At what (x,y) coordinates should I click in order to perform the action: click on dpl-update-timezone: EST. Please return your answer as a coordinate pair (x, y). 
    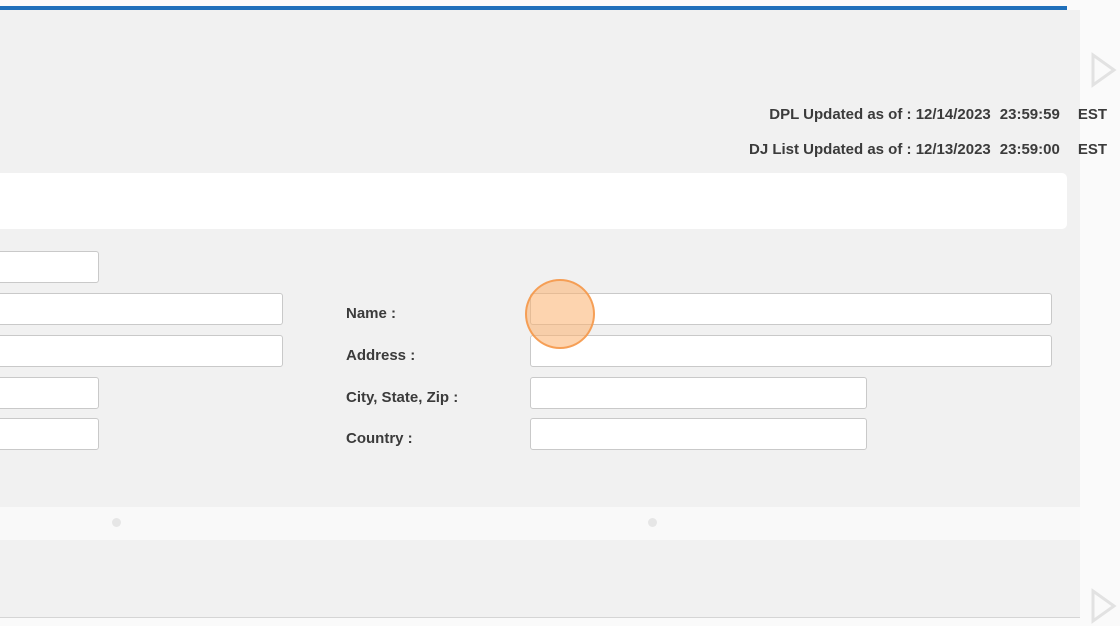
    Looking at the image, I should click on (1092, 114).